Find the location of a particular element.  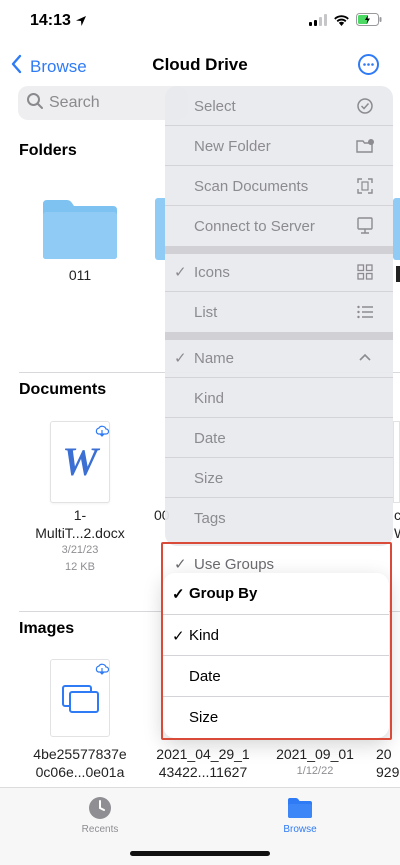

highlight-box is located at coordinates (276, 641).